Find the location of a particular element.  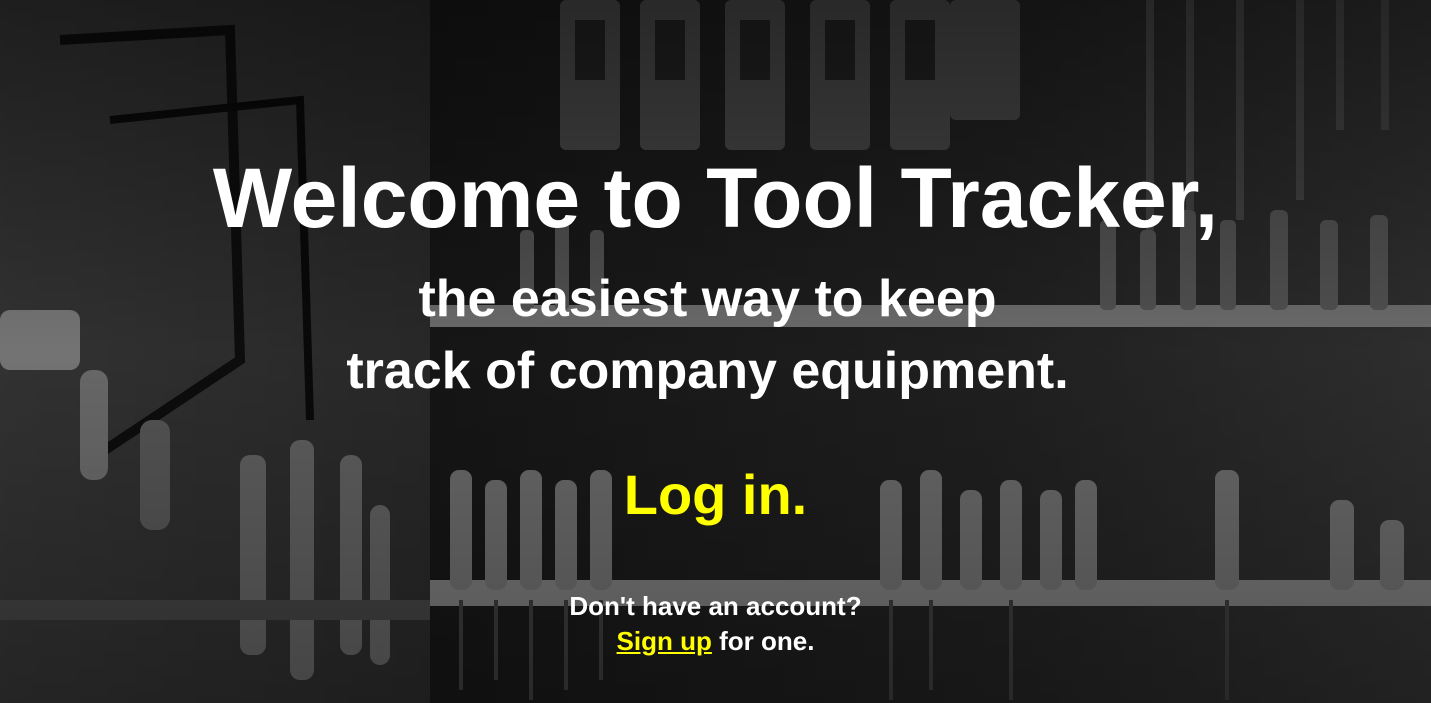

login-link-container: Log in. is located at coordinates (715, 495).